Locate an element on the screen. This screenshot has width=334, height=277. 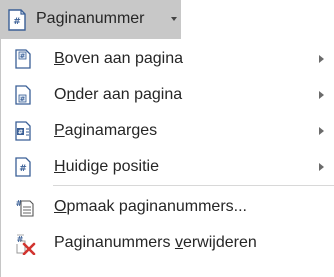
menu-separator is located at coordinates (193, 185).